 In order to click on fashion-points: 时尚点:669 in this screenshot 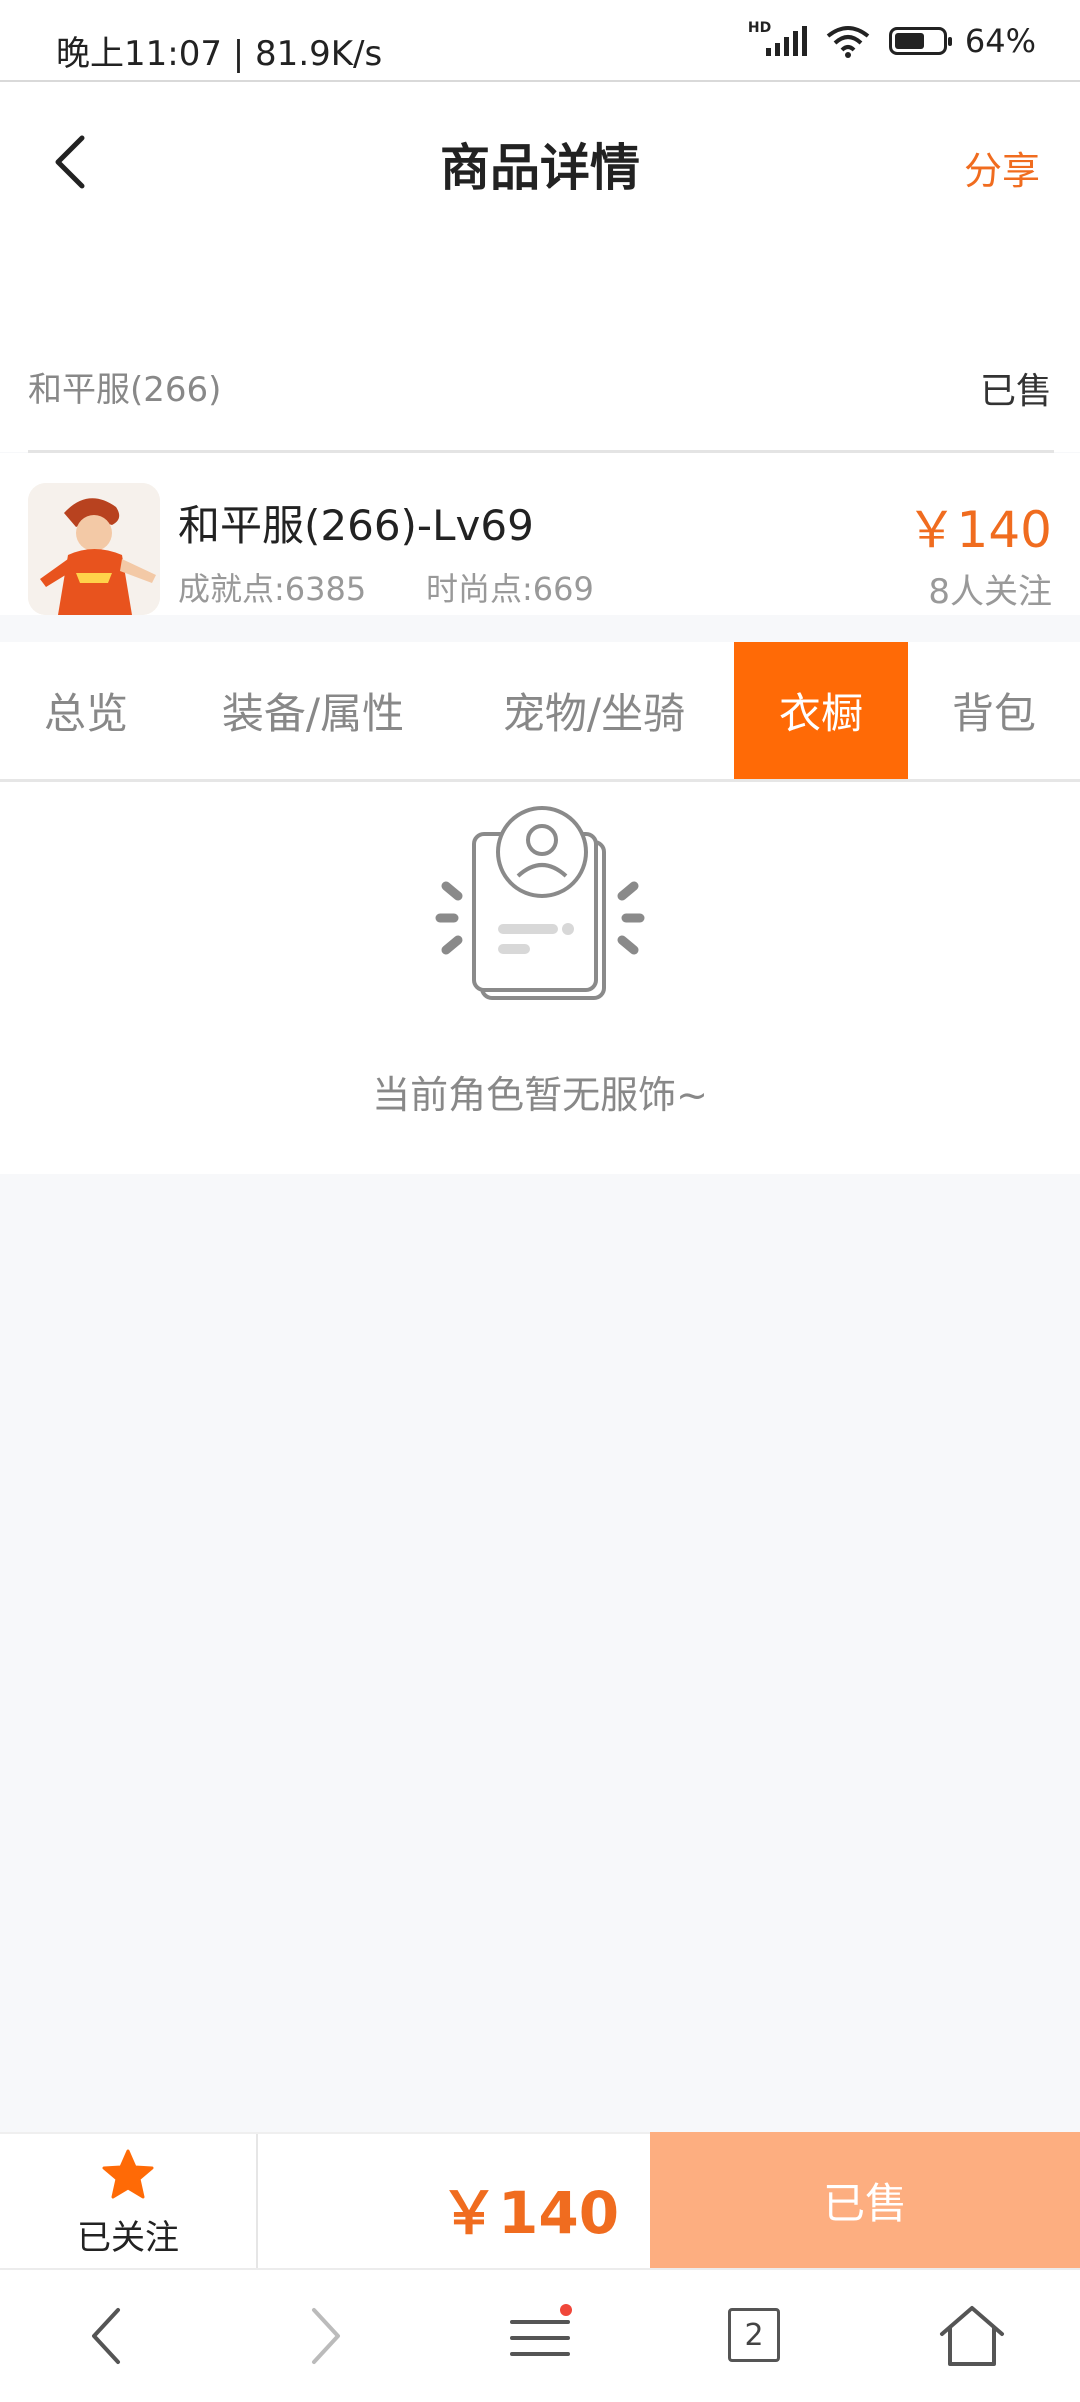, I will do `click(510, 589)`.